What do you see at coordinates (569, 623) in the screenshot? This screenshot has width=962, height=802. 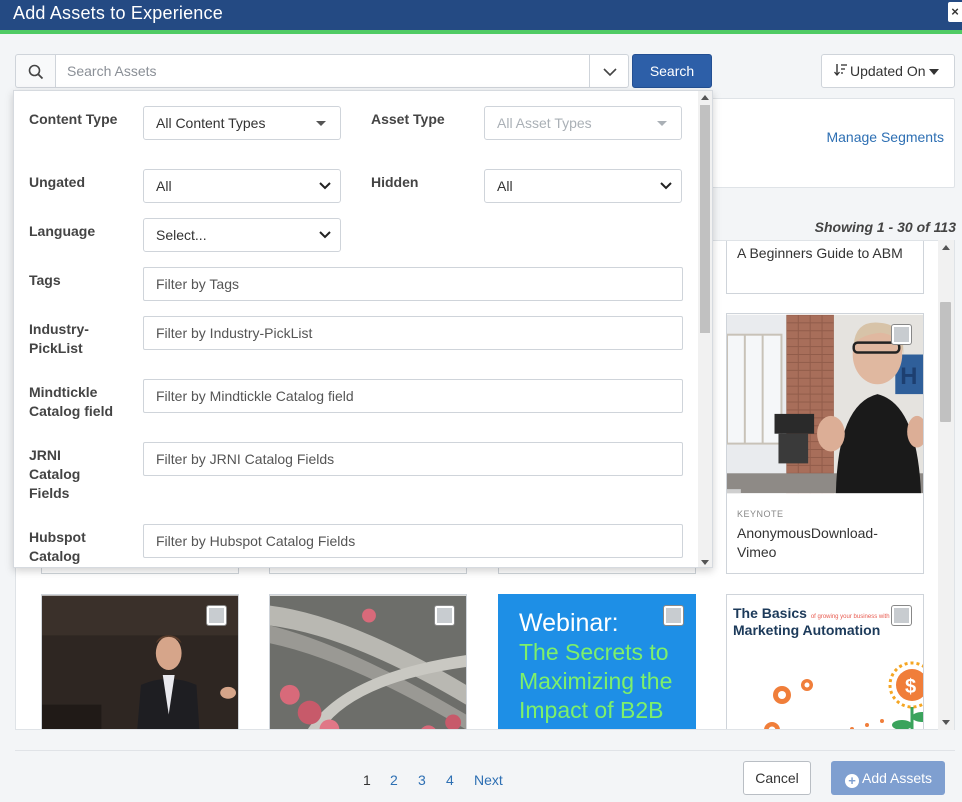 I see `webinar-title: Webinar:` at bounding box center [569, 623].